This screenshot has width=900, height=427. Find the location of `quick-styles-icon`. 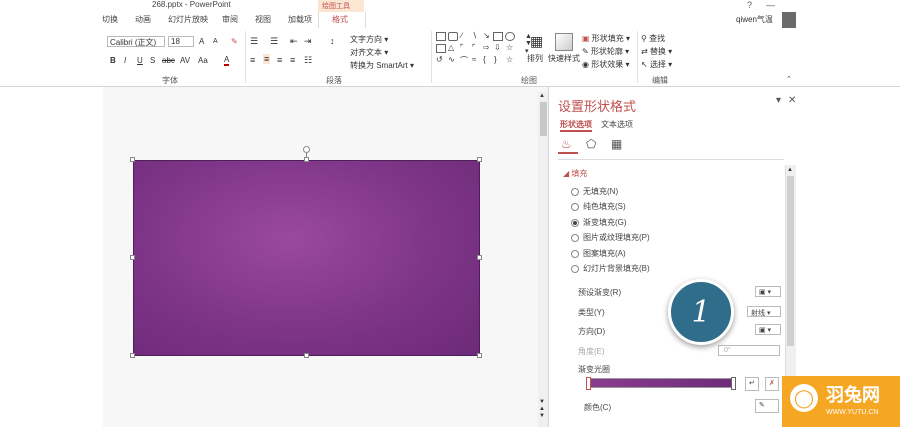

quick-styles-icon is located at coordinates (564, 42).